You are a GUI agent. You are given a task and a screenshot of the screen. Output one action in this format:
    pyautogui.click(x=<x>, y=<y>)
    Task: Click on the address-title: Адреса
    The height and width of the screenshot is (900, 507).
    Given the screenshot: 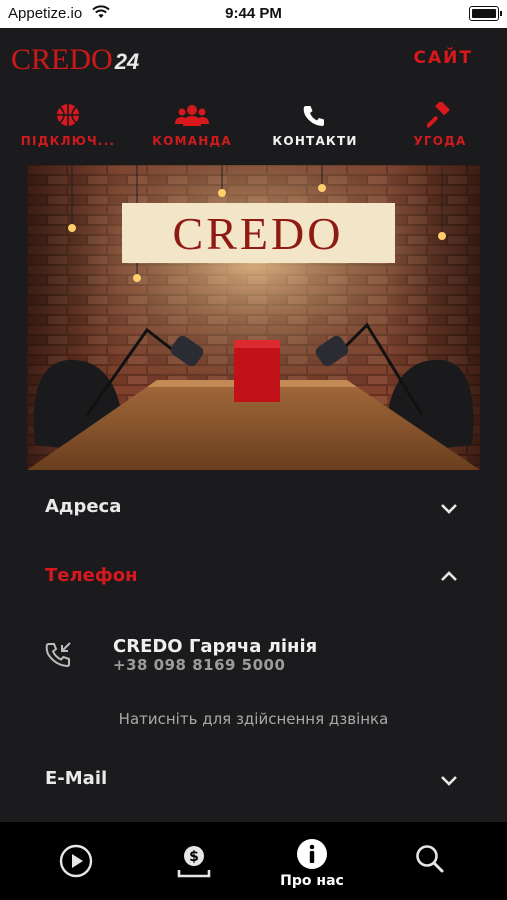 What is the action you would take?
    pyautogui.click(x=83, y=506)
    